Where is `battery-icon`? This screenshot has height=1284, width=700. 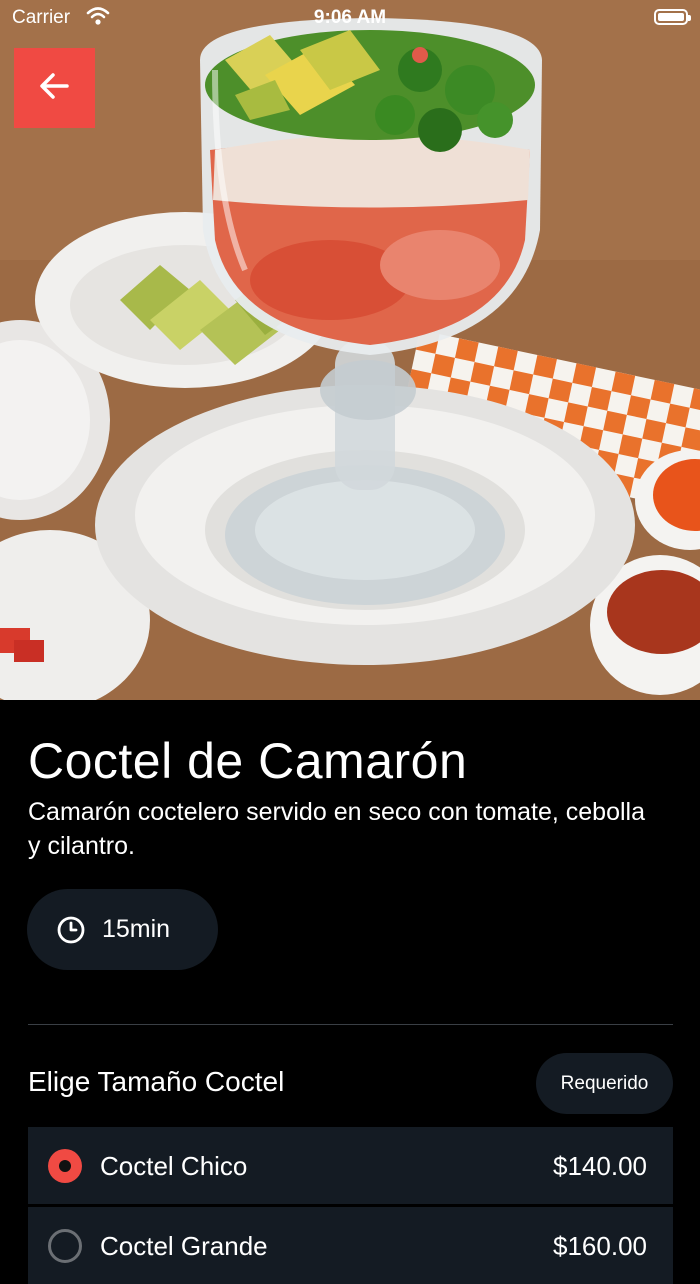
battery-icon is located at coordinates (672, 17).